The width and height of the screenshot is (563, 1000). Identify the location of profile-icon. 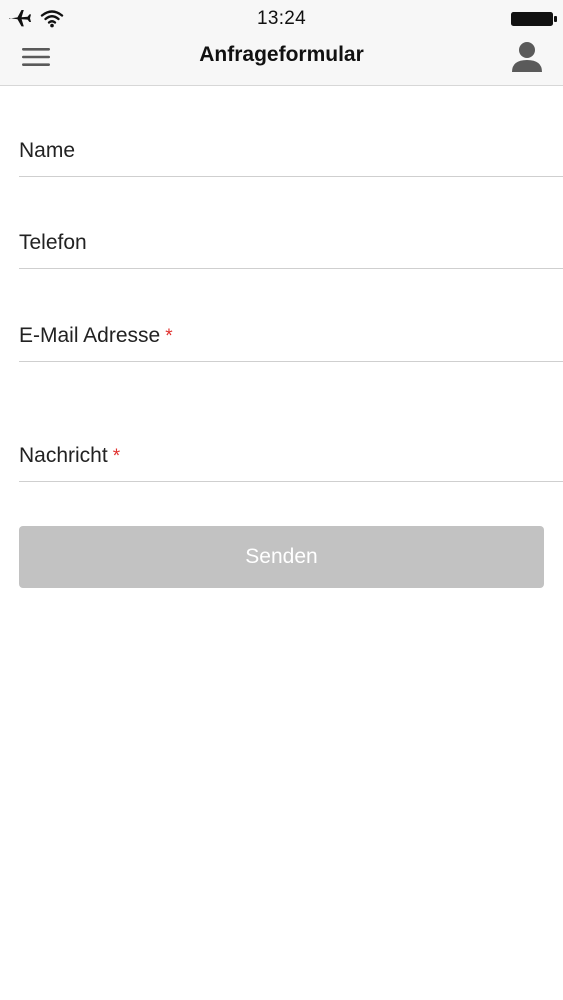
(527, 57).